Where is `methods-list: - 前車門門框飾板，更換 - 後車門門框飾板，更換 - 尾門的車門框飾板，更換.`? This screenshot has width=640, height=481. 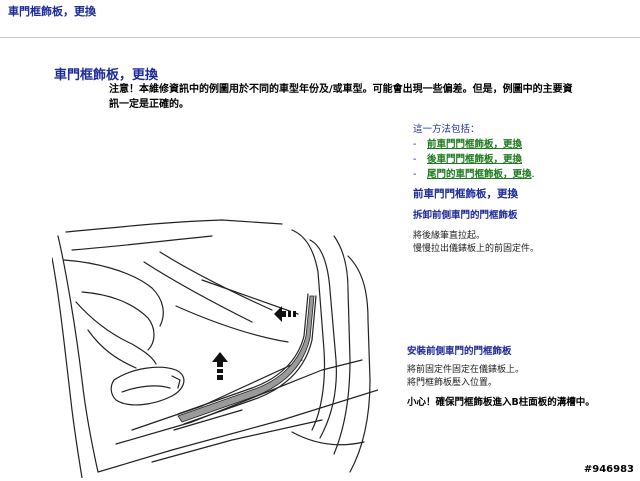
methods-list: - 前車門門框飾板，更換 - 後車門門框飾板，更換 - 尾門的車門框飾板，更換. is located at coordinates (518, 159).